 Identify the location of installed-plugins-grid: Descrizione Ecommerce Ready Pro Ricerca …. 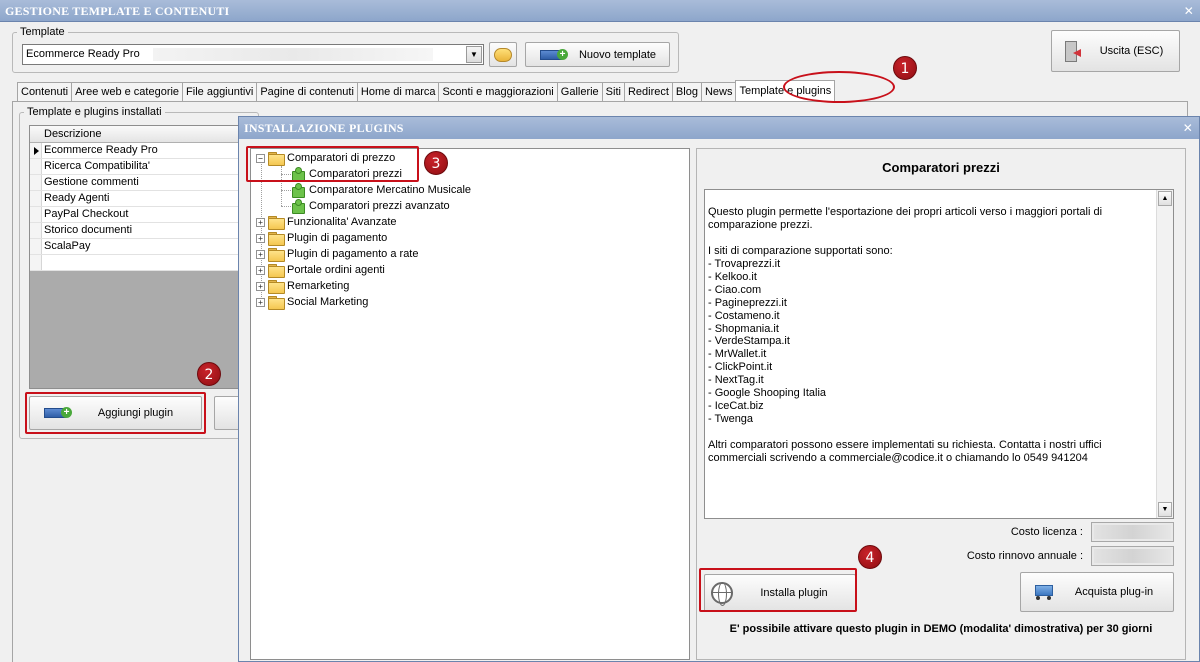
(135, 257).